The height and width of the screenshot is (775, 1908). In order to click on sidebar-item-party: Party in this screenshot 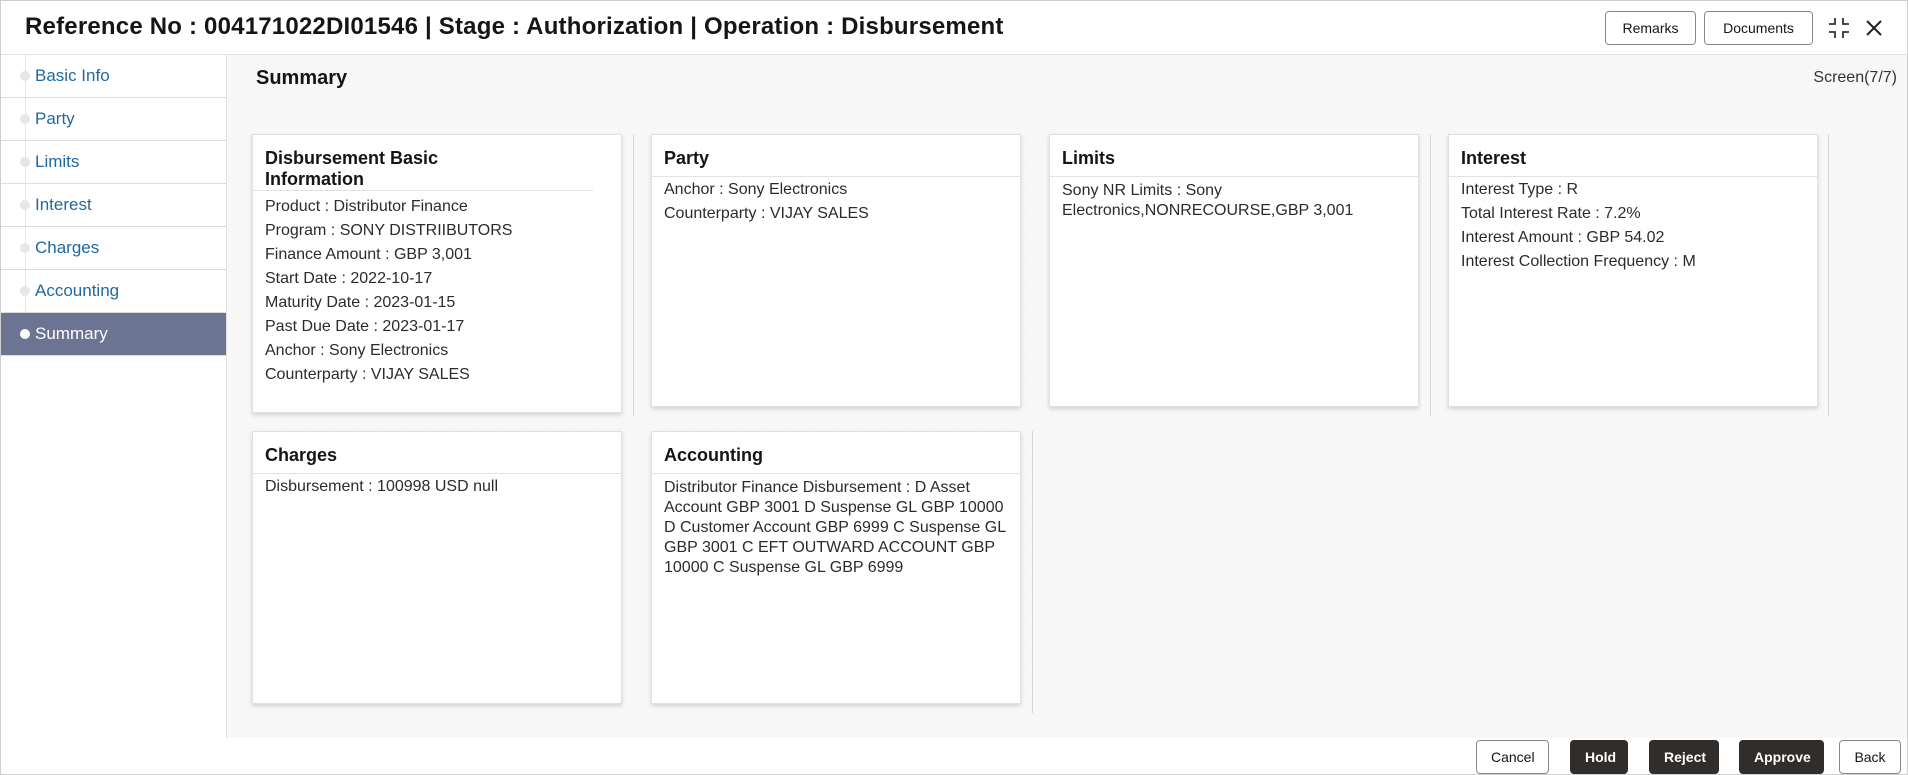, I will do `click(113, 119)`.